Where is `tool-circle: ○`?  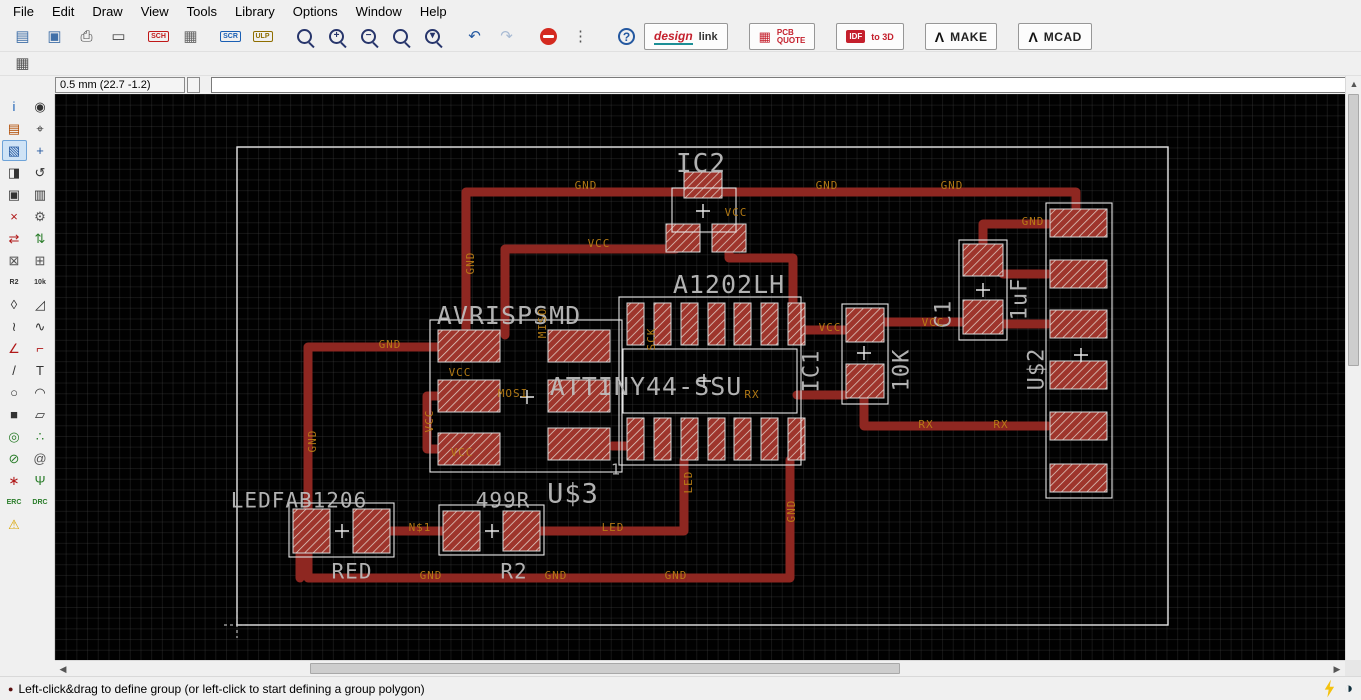 tool-circle: ○ is located at coordinates (14, 392).